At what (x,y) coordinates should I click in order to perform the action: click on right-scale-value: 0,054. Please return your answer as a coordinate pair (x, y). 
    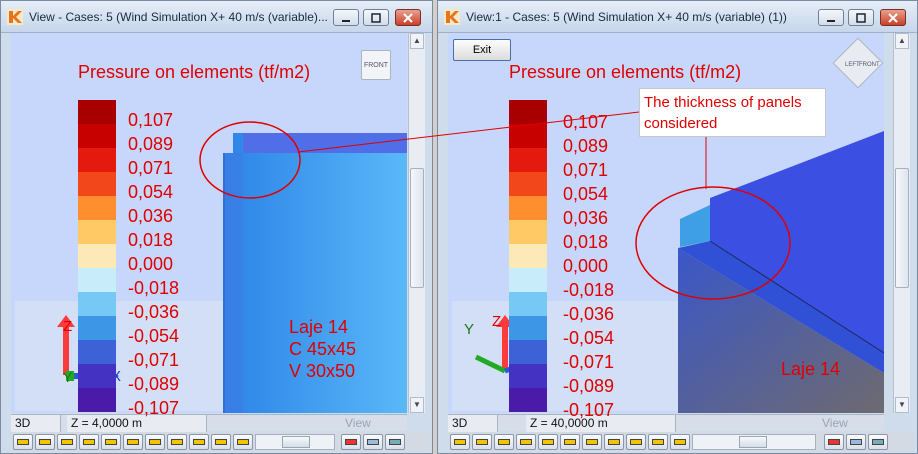
    Looking at the image, I should click on (586, 194).